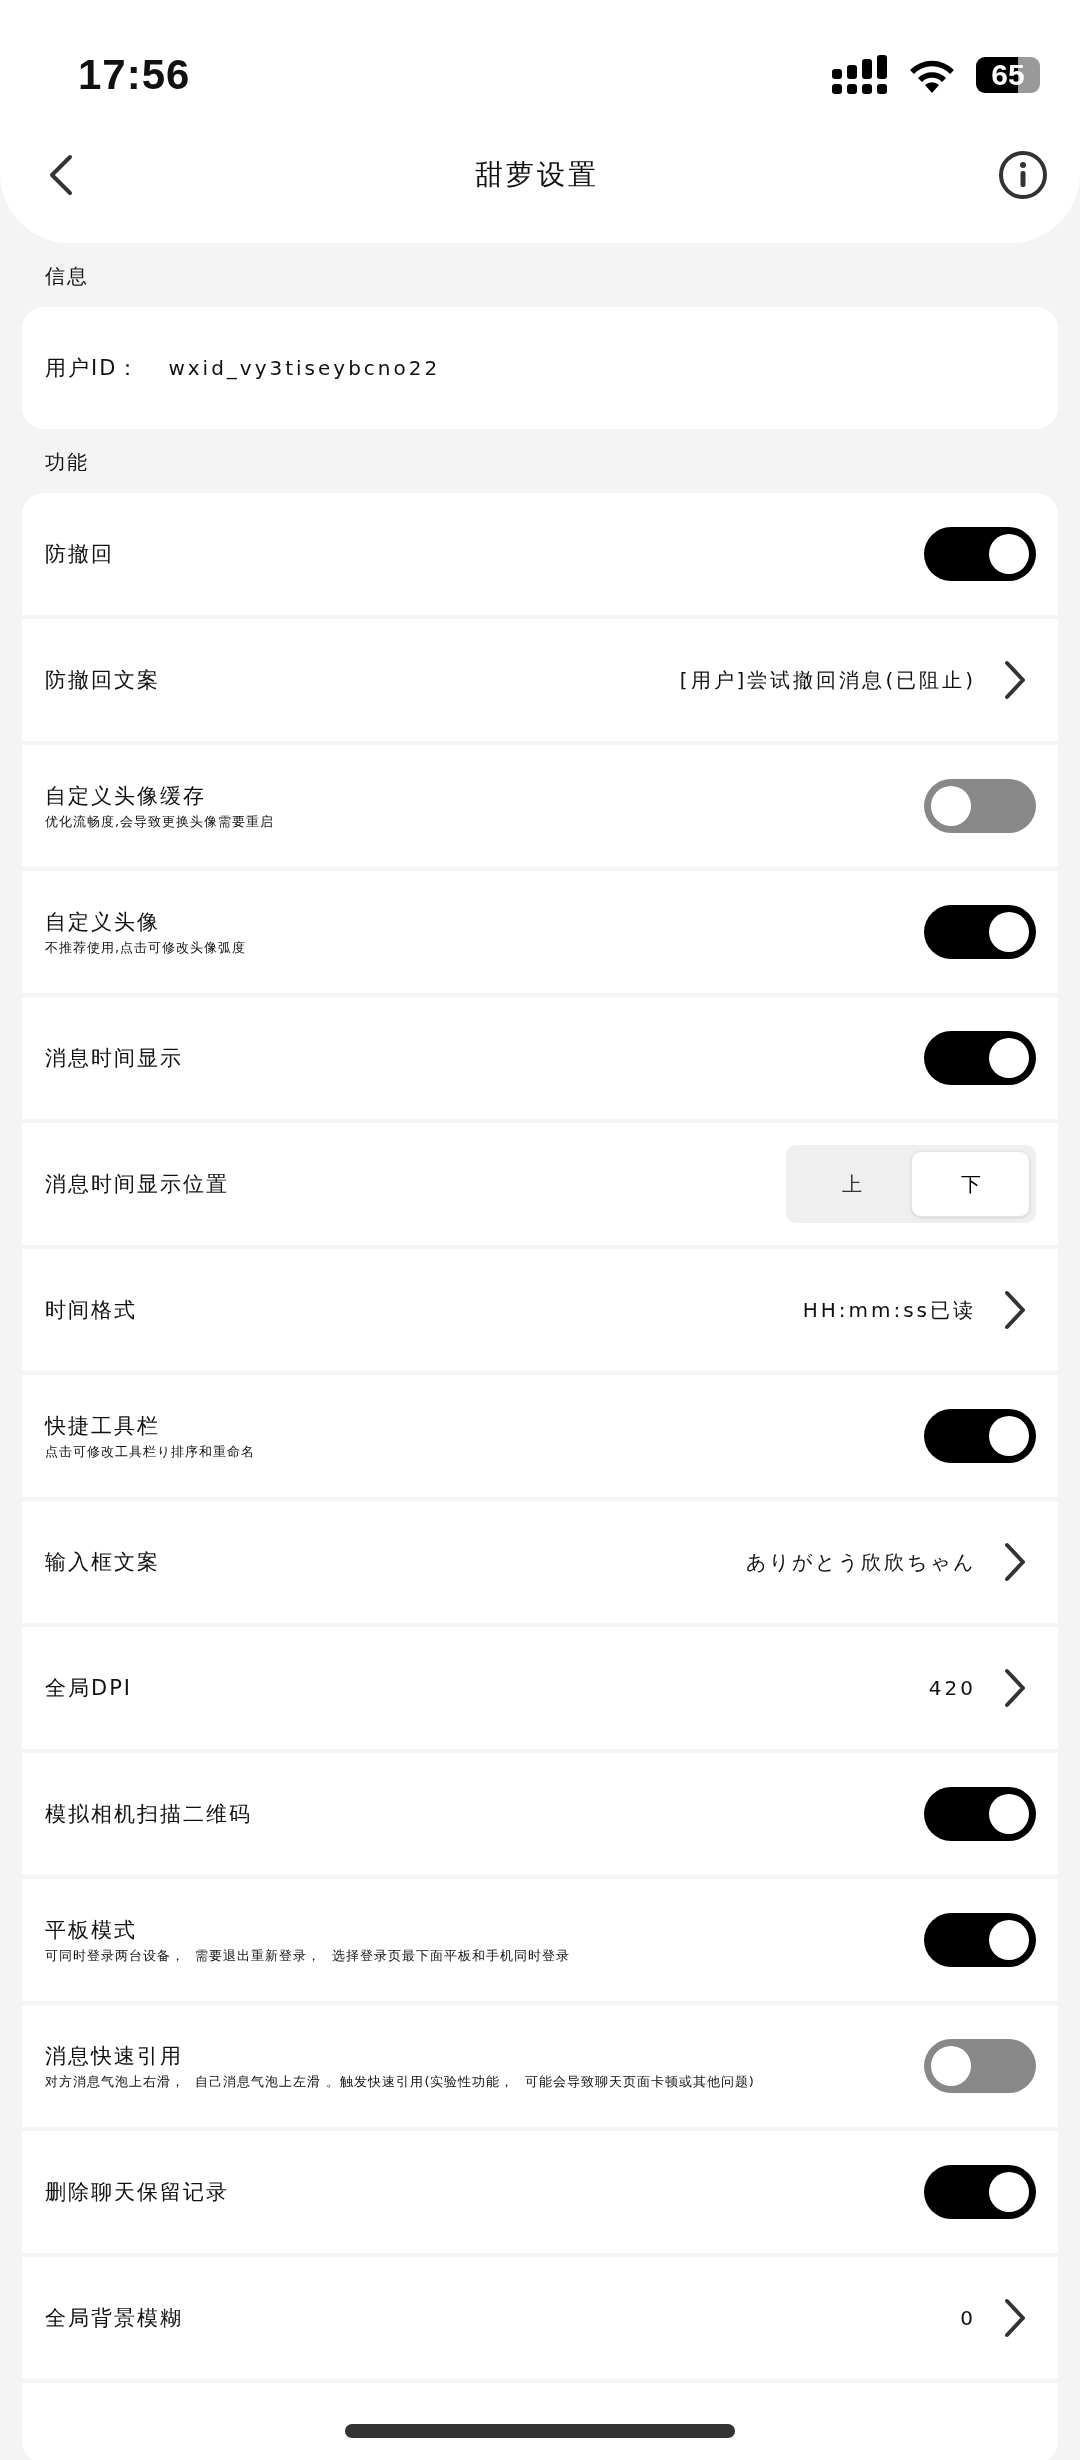 This screenshot has height=2460, width=1080. I want to click on settings-row: 平板模式 可同时登录两台设备， 需要退出重新登录， 选择登录页最下面平板和手机同时登录, so click(540, 1940).